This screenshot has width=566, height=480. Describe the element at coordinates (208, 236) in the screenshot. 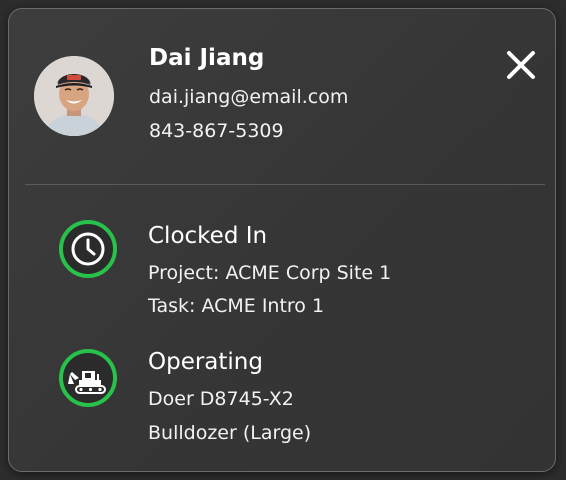

I see `clocked-in-title: Clocked In` at that location.